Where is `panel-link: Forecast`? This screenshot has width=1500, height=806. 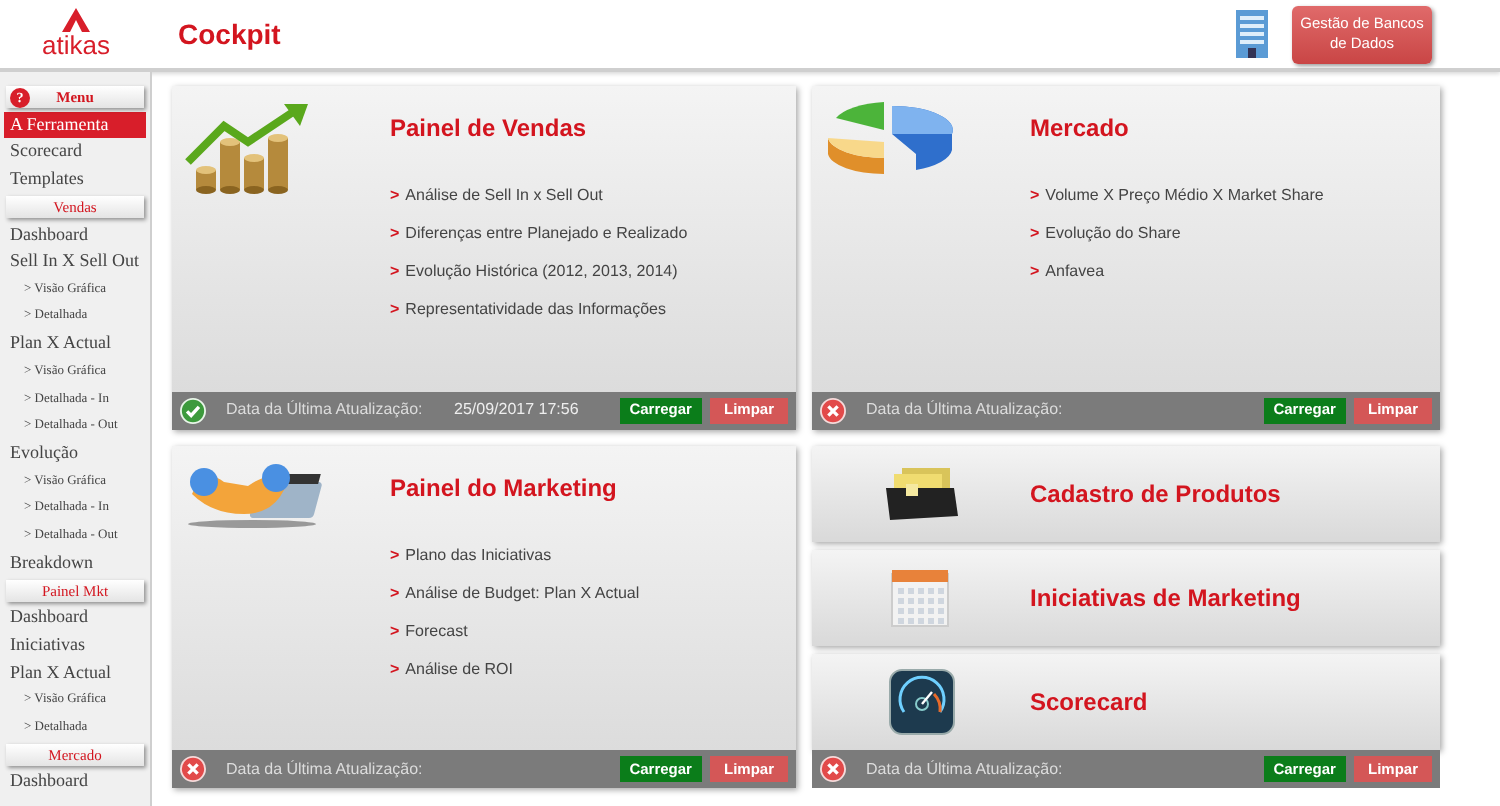 panel-link: Forecast is located at coordinates (436, 631).